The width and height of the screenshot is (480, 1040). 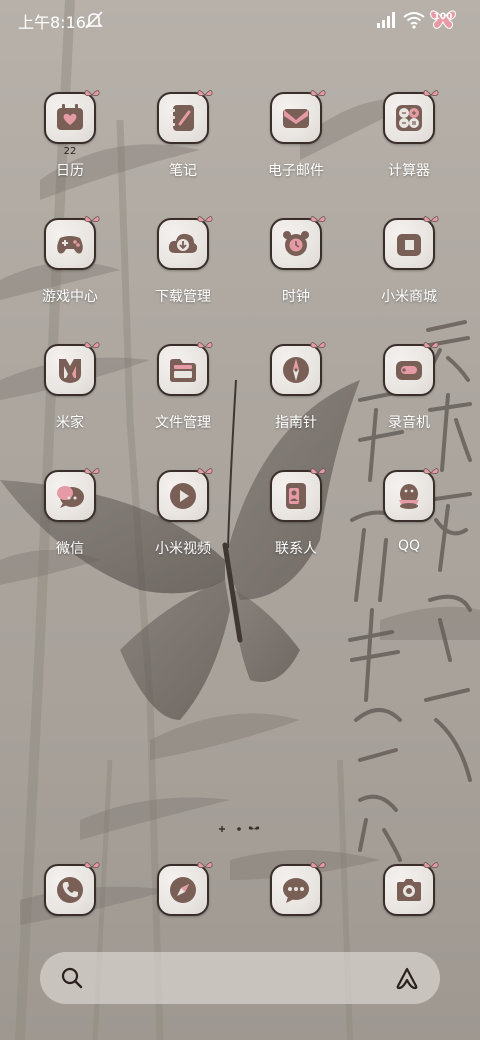 What do you see at coordinates (70, 371) in the screenshot?
I see `mijia-icon` at bounding box center [70, 371].